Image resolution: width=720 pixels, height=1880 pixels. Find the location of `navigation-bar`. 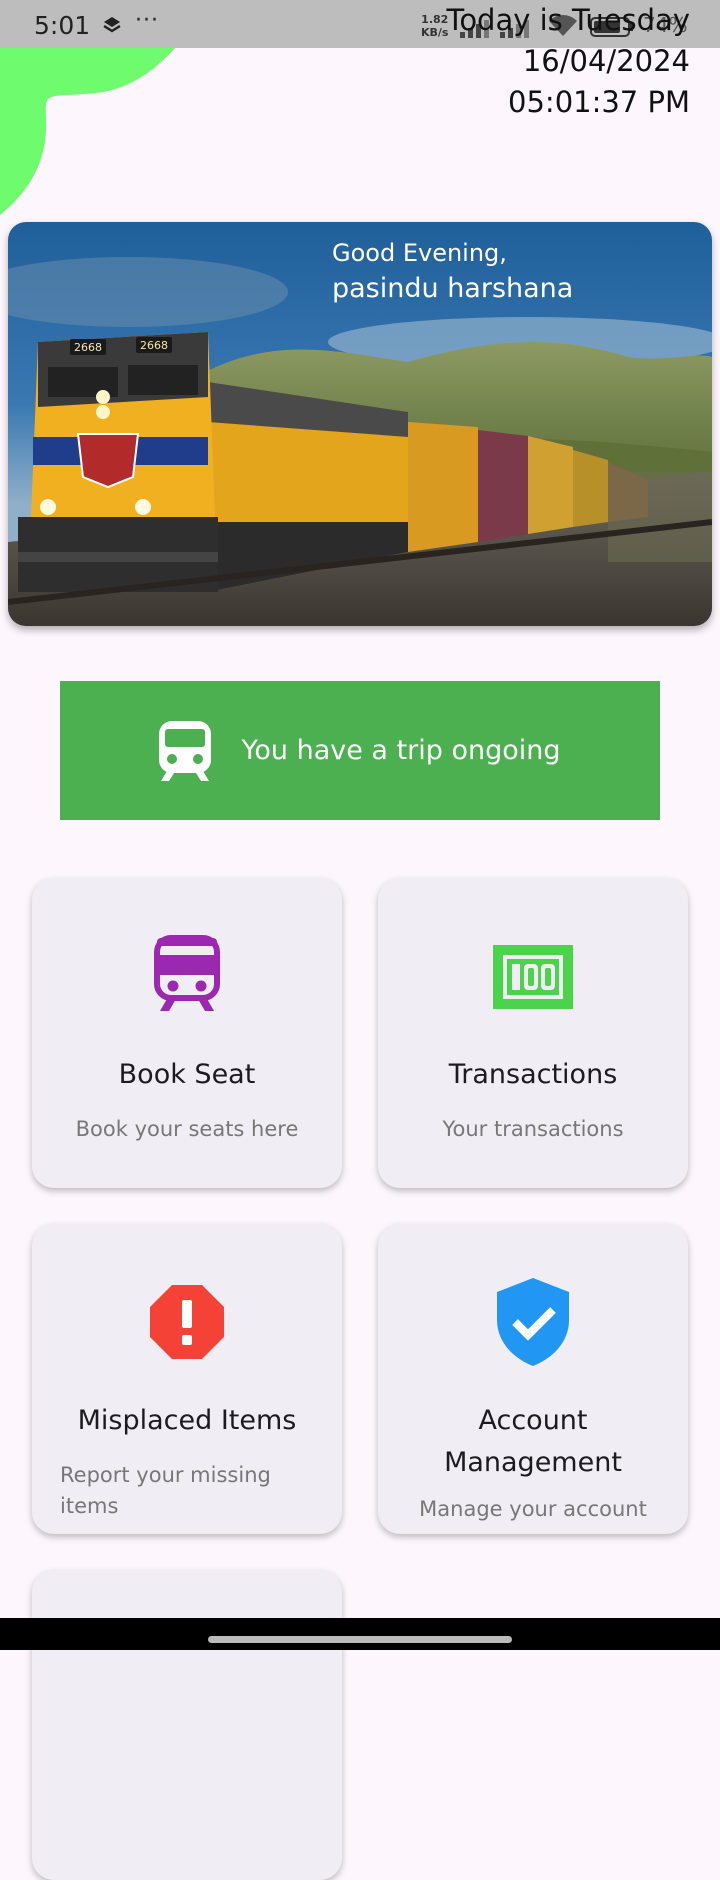

navigation-bar is located at coordinates (360, 1634).